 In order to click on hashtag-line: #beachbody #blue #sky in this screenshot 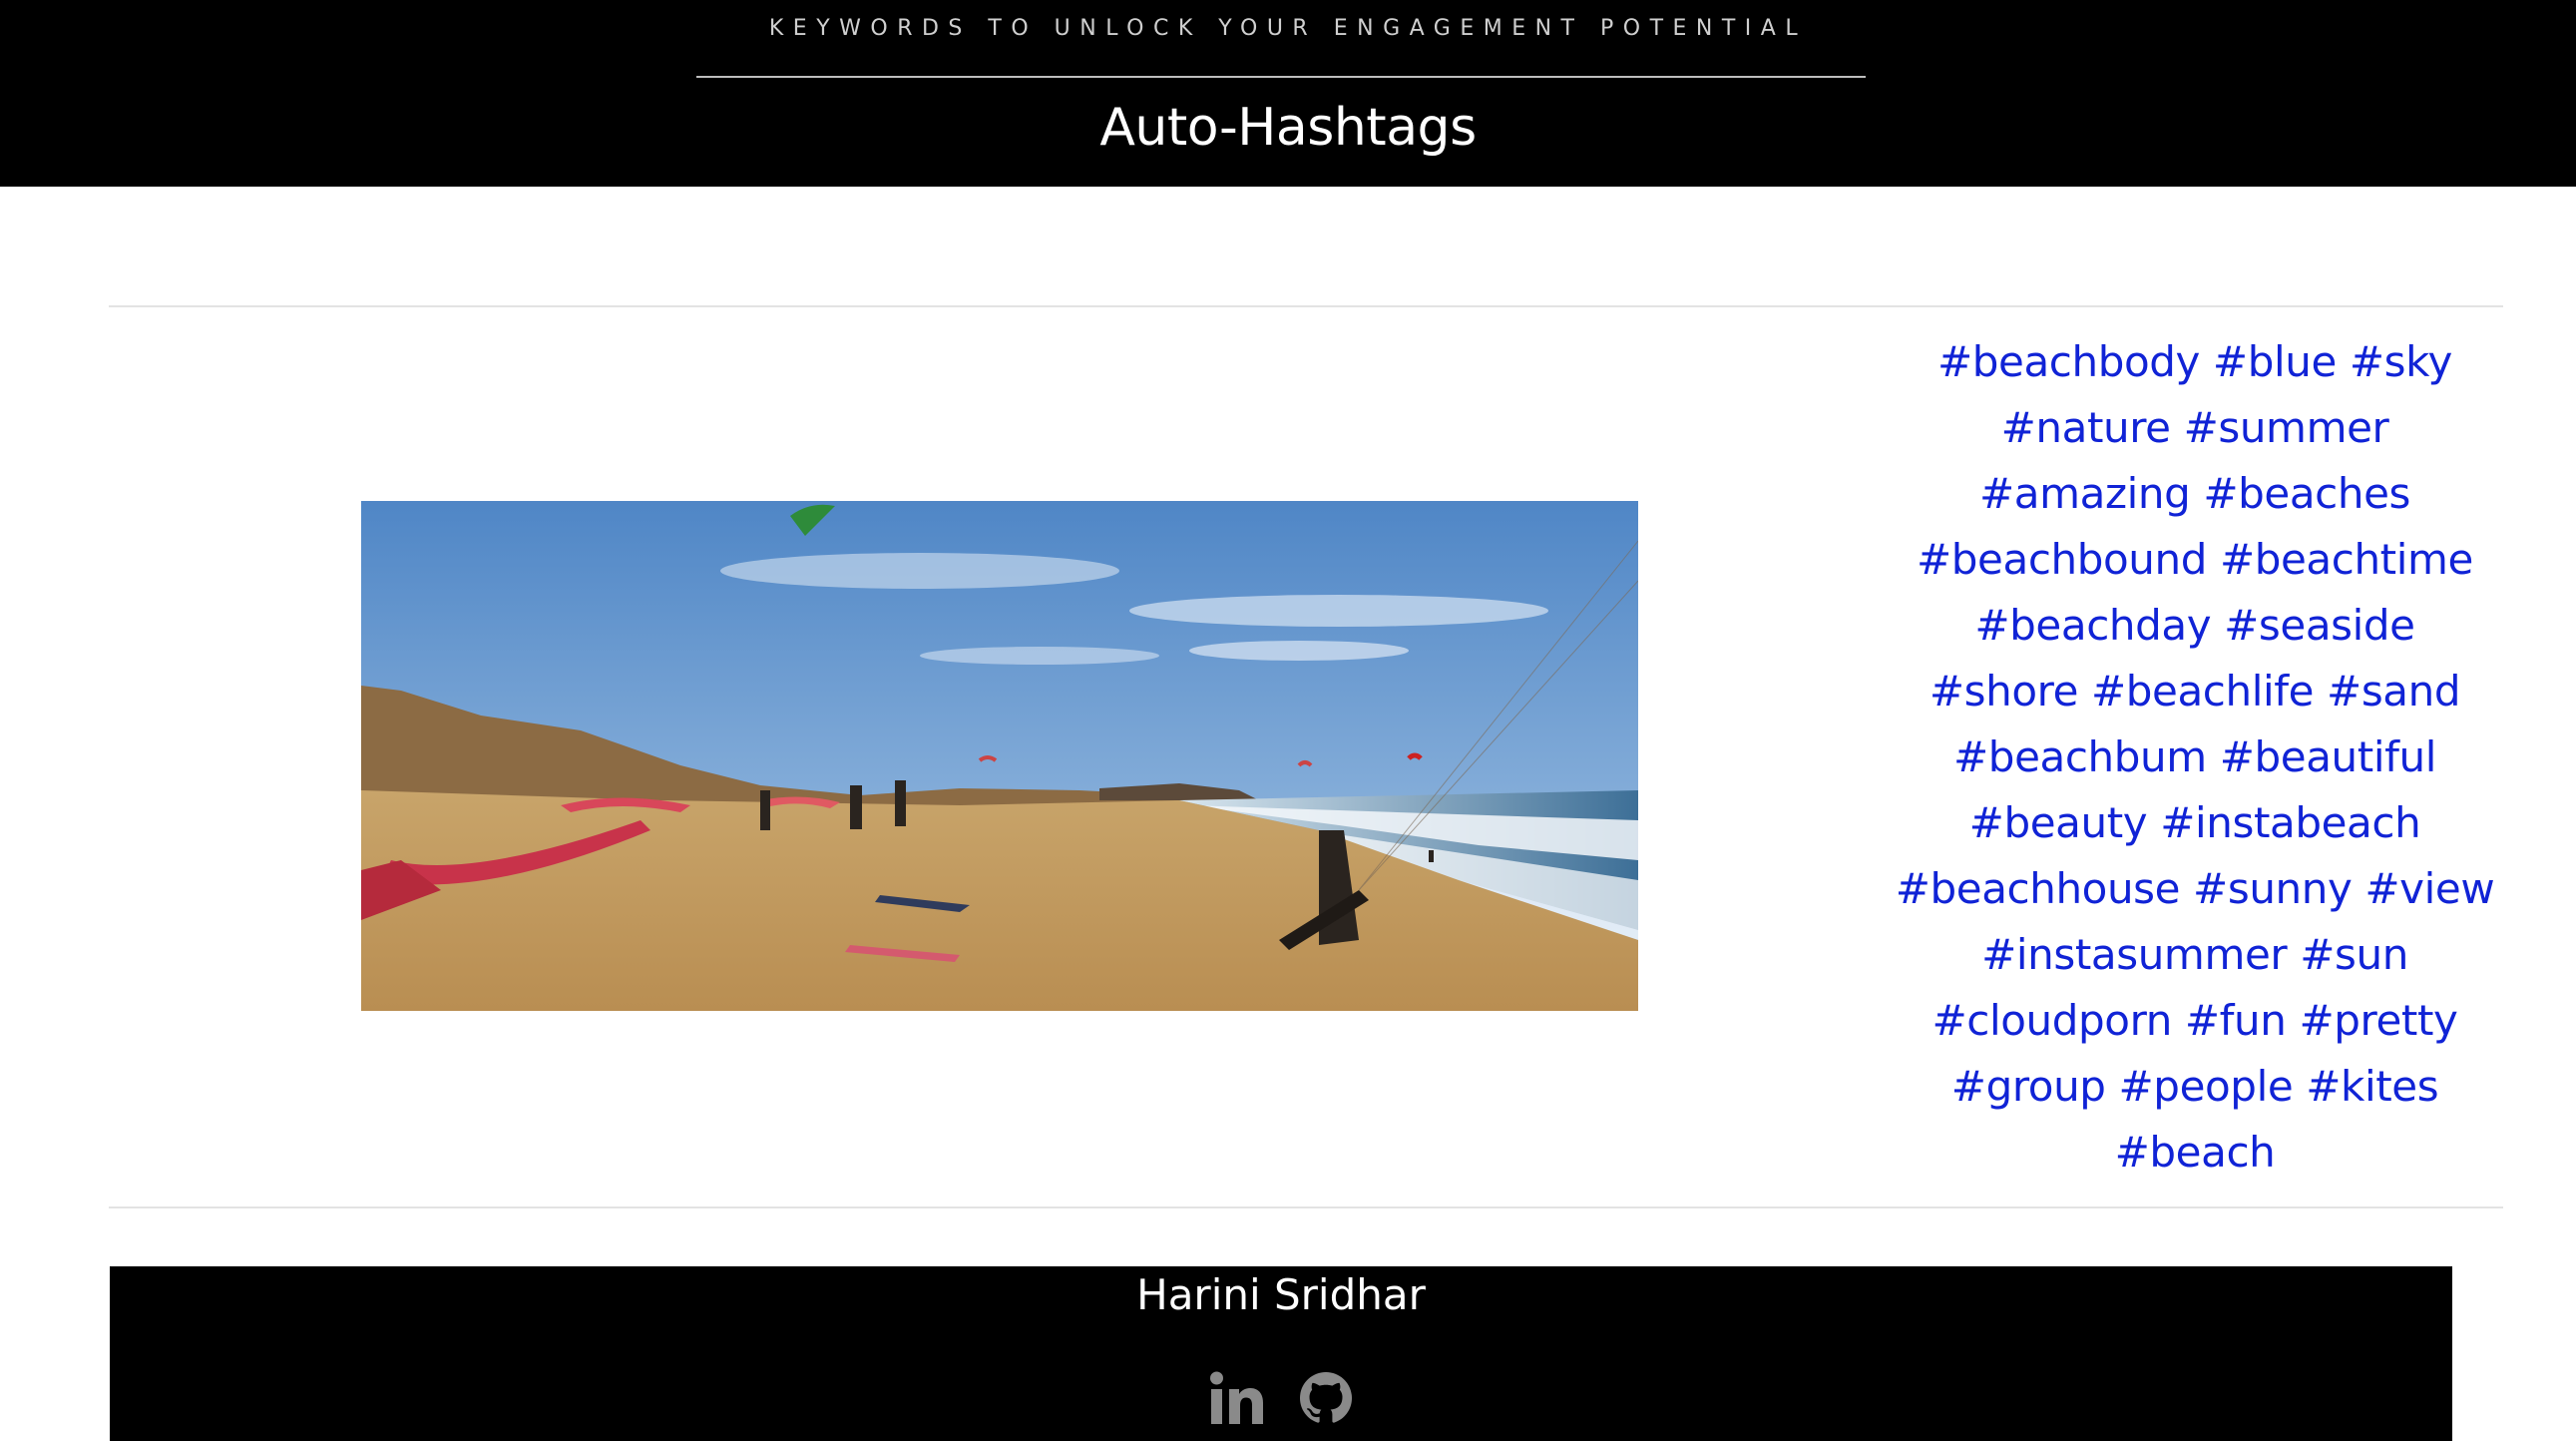, I will do `click(2194, 361)`.